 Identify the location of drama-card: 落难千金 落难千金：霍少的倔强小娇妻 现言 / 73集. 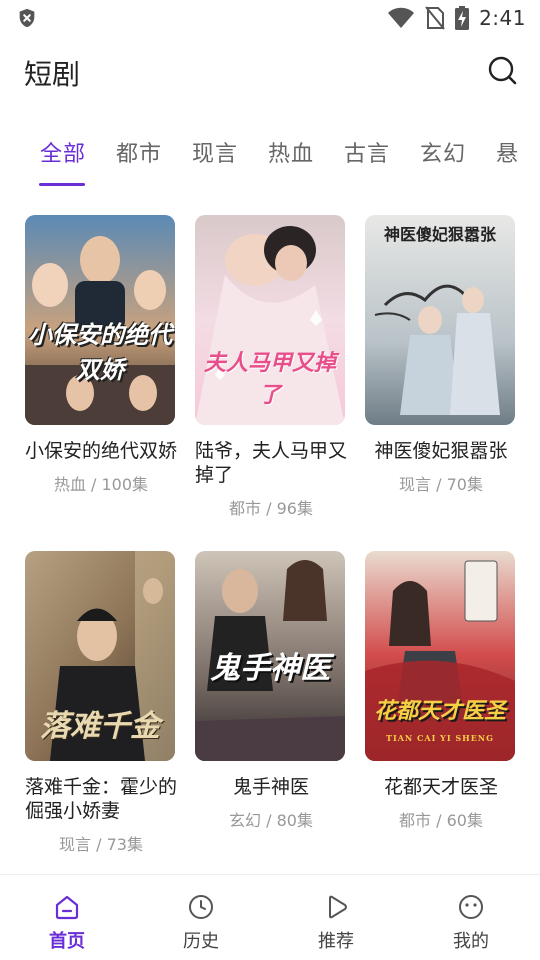
(101, 703).